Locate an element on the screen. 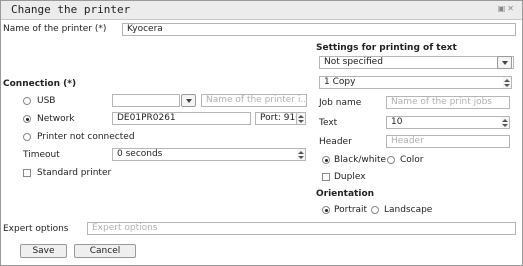 This screenshot has height=266, width=523. header-label: Header is located at coordinates (335, 142).